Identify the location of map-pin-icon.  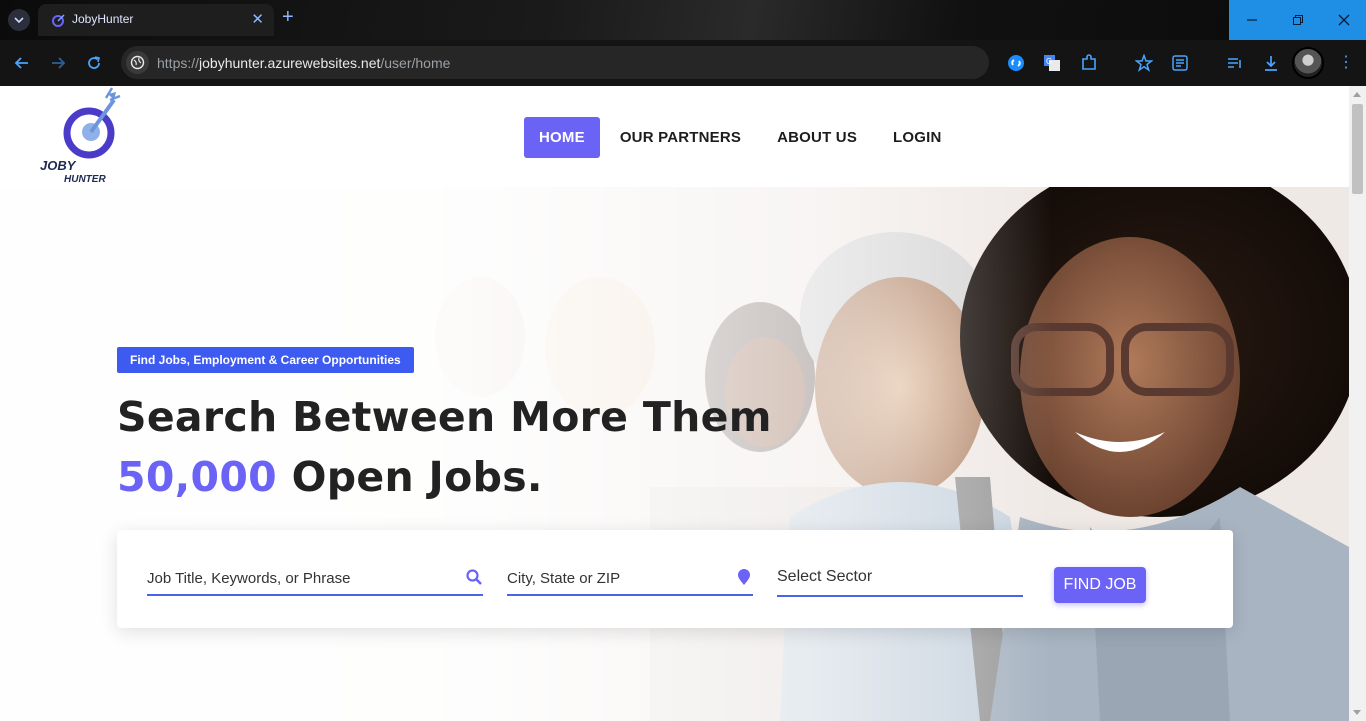
(744, 577).